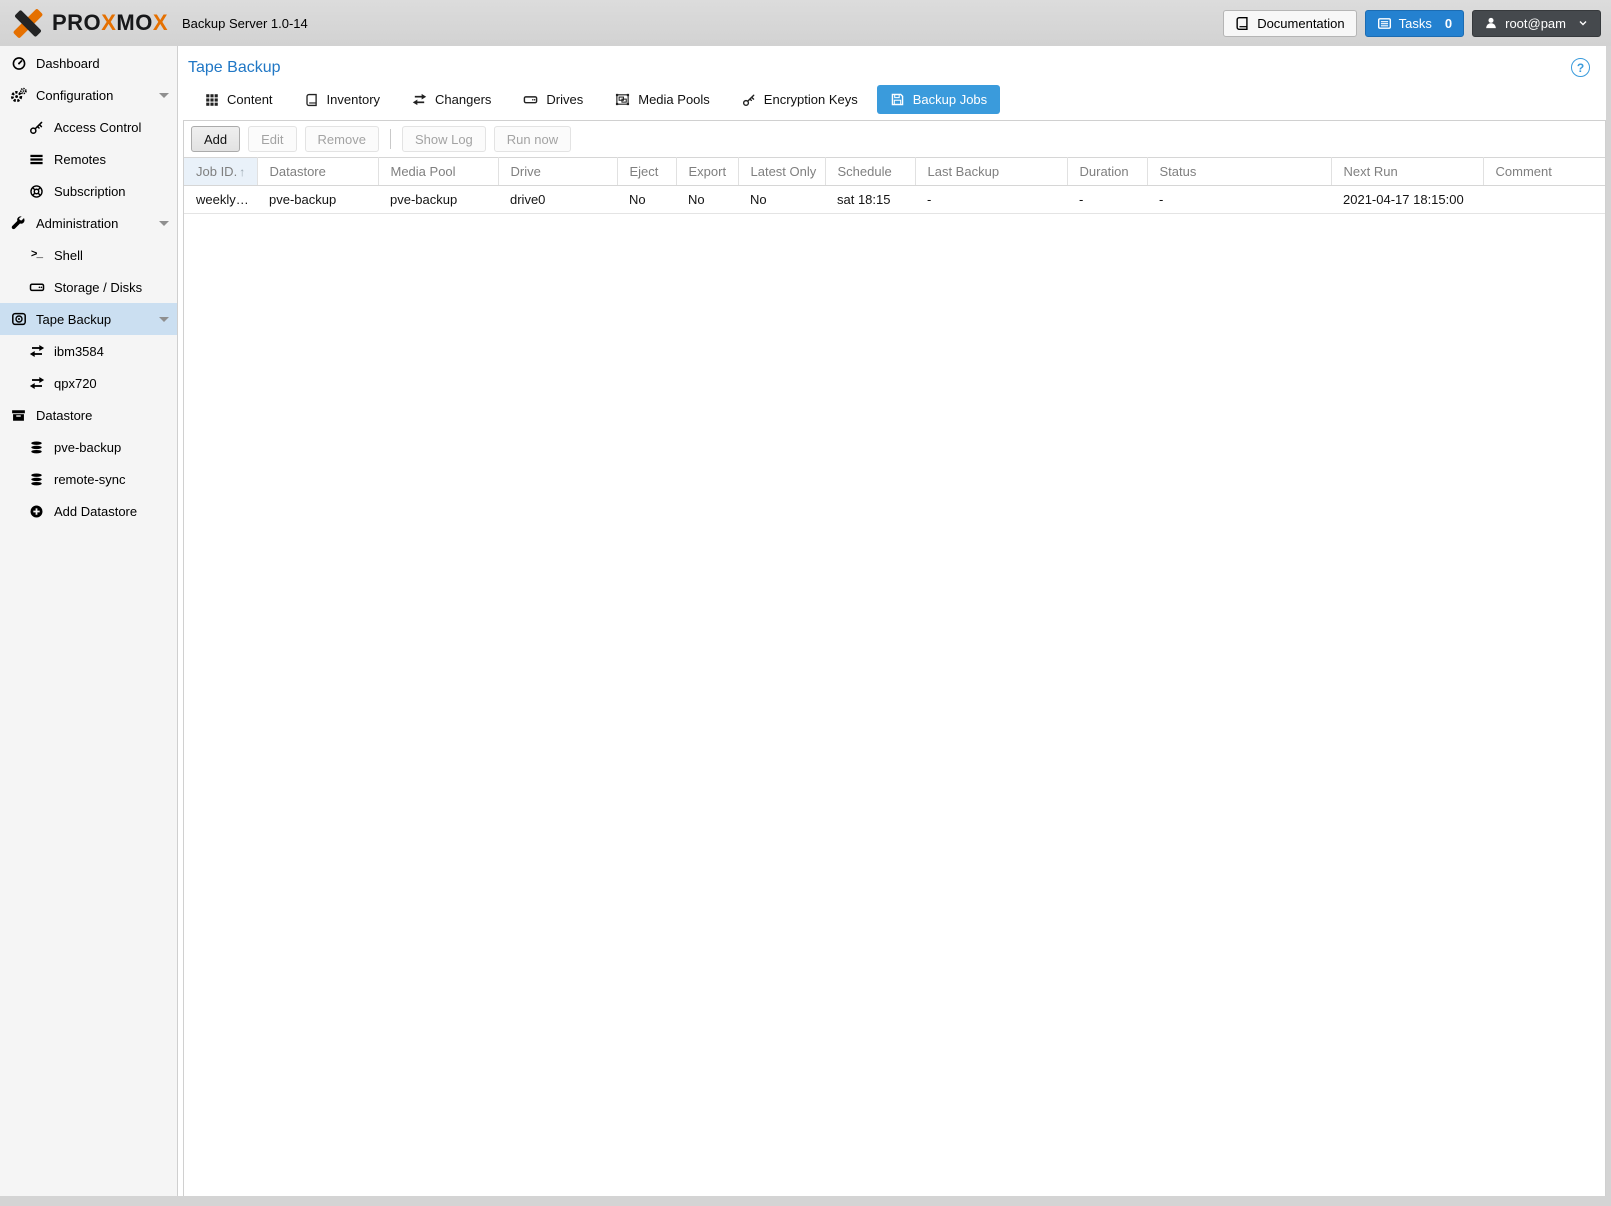 The height and width of the screenshot is (1206, 1611). Describe the element at coordinates (221, 171) in the screenshot. I see `column-header-job-id: Job ID. ↑` at that location.